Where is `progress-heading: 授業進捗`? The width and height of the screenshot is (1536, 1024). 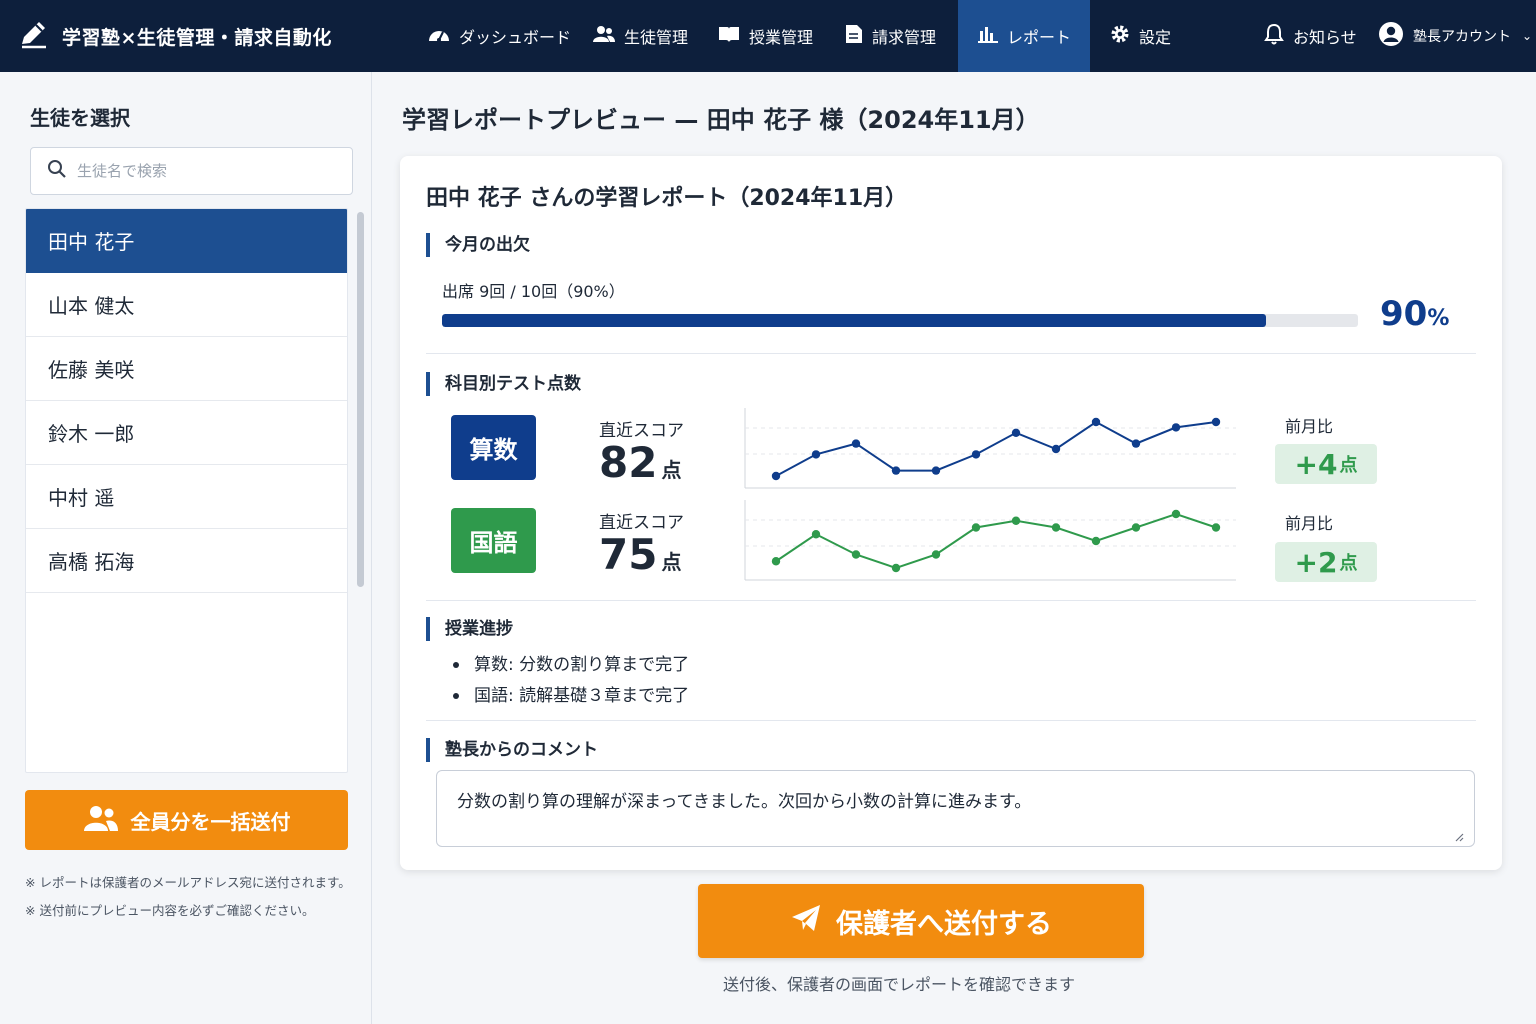
progress-heading: 授業進捗 is located at coordinates (469, 629).